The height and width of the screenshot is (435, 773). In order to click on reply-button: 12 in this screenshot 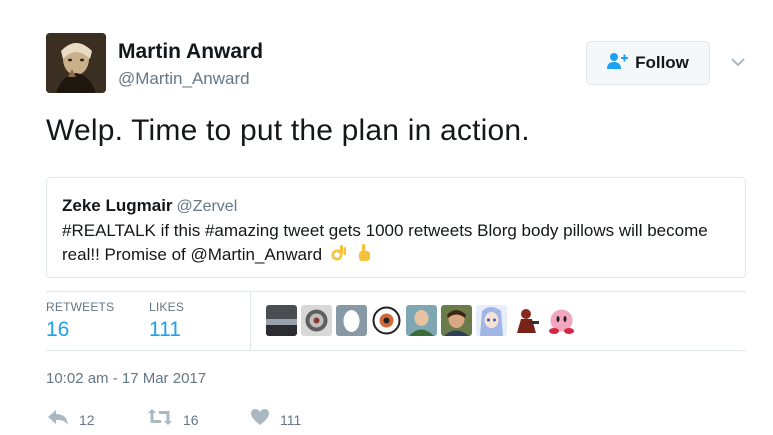, I will do `click(71, 419)`.